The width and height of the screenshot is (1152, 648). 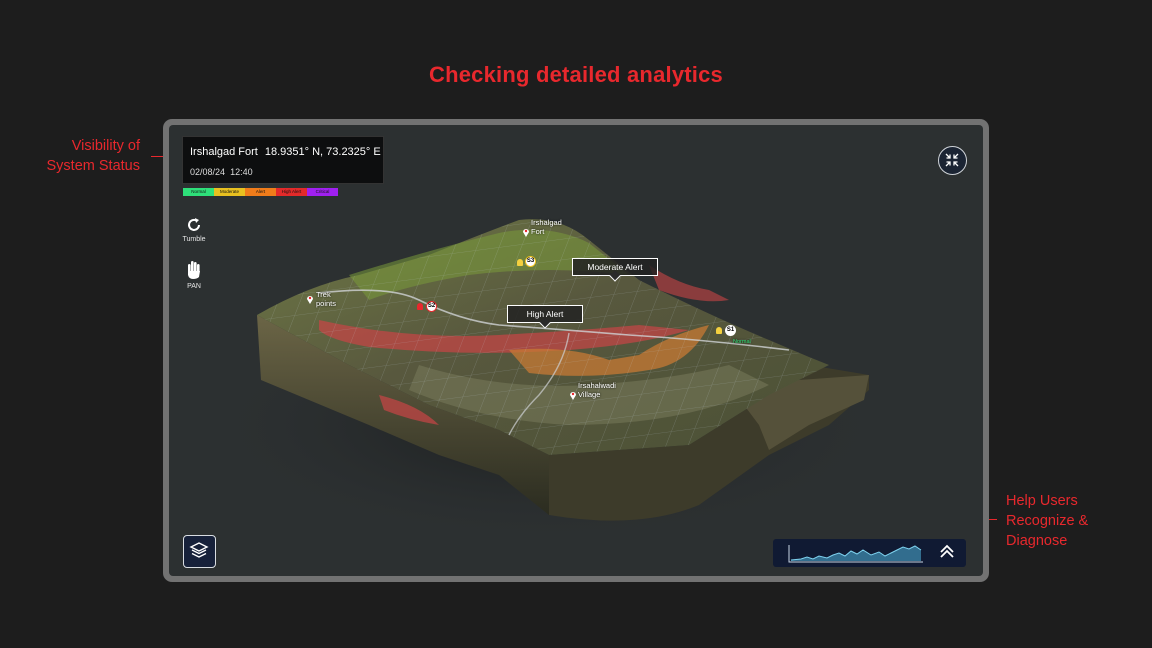 I want to click on village-label: Irsahalwadi Village, so click(x=597, y=390).